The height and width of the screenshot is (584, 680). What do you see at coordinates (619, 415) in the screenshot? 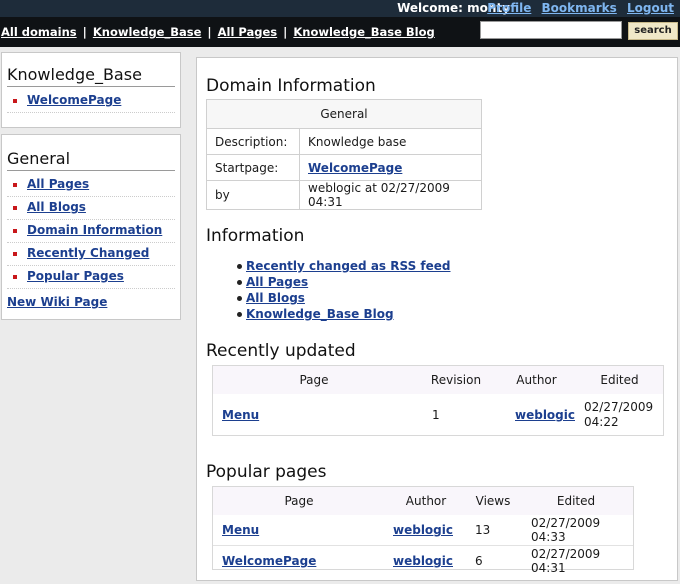
I see `edited-value: 02/27/2009 04:22` at bounding box center [619, 415].